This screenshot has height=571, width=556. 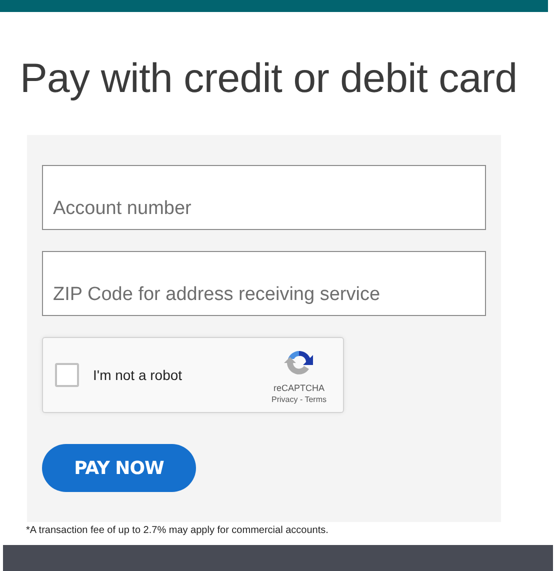 What do you see at coordinates (119, 468) in the screenshot?
I see `pay-now-button: PAY NOW` at bounding box center [119, 468].